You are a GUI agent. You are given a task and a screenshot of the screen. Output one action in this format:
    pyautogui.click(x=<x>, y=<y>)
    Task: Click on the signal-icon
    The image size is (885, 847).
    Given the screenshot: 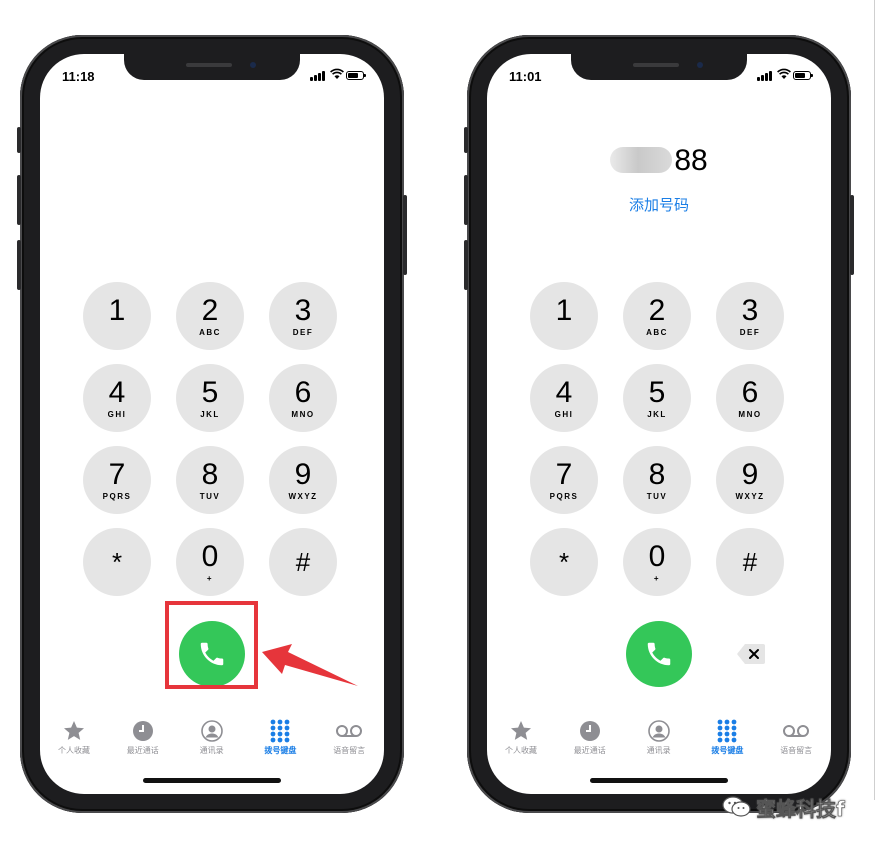 What is the action you would take?
    pyautogui.click(x=318, y=75)
    